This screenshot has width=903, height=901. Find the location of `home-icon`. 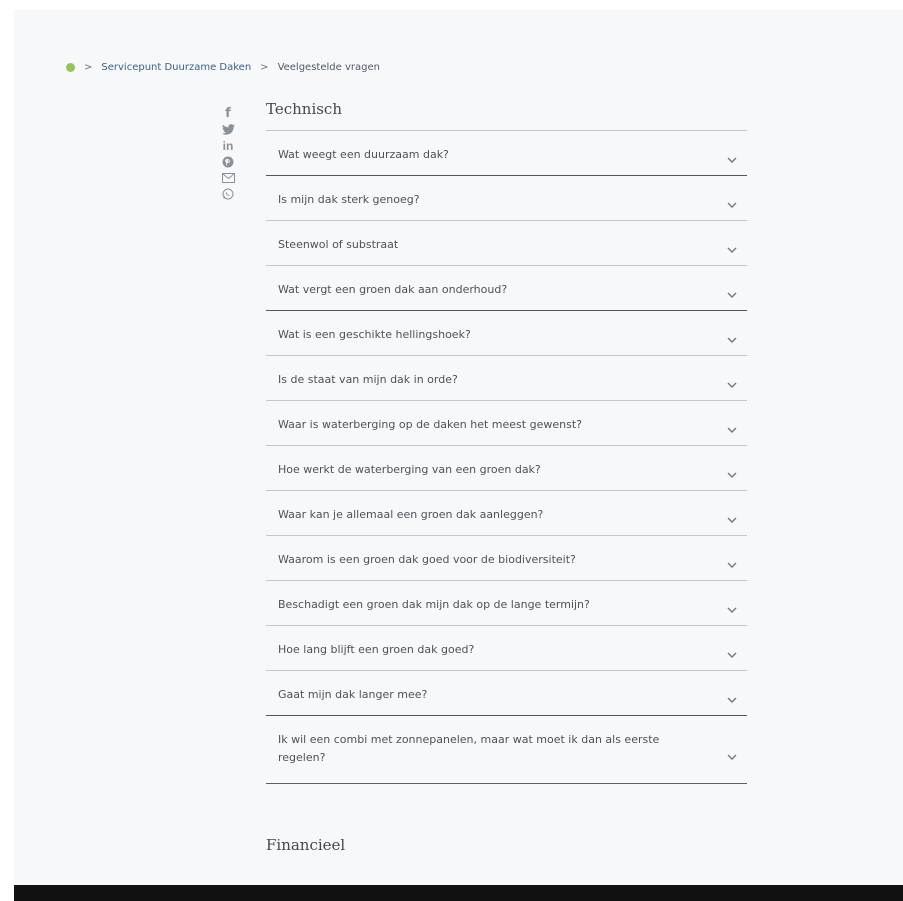

home-icon is located at coordinates (70, 67).